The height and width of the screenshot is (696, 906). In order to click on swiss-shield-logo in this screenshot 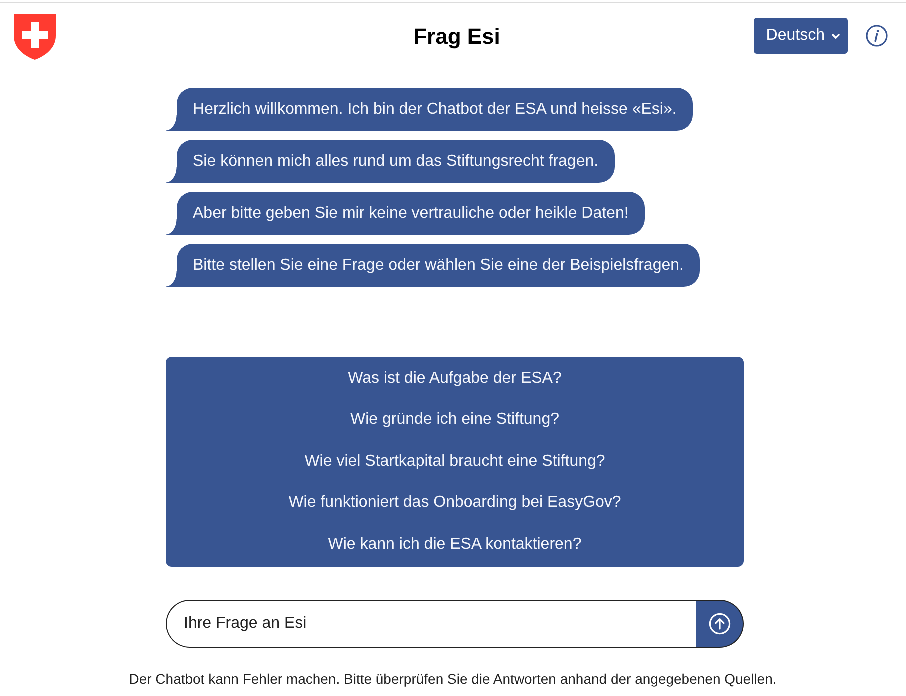, I will do `click(35, 36)`.